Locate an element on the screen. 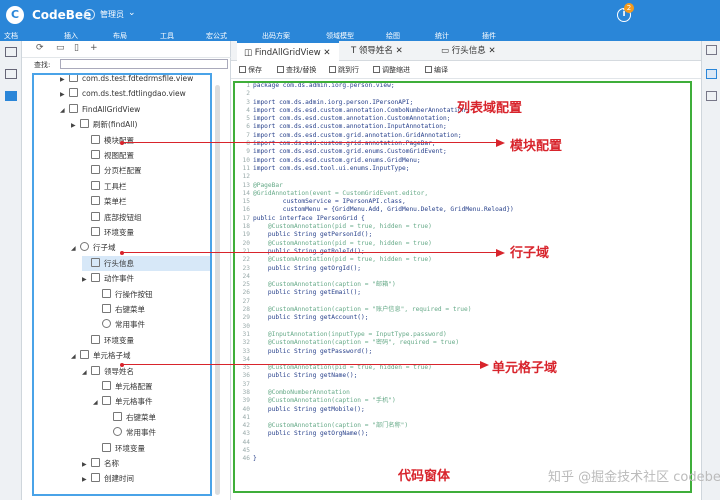  panel-icon: ▭ is located at coordinates (445, 51).